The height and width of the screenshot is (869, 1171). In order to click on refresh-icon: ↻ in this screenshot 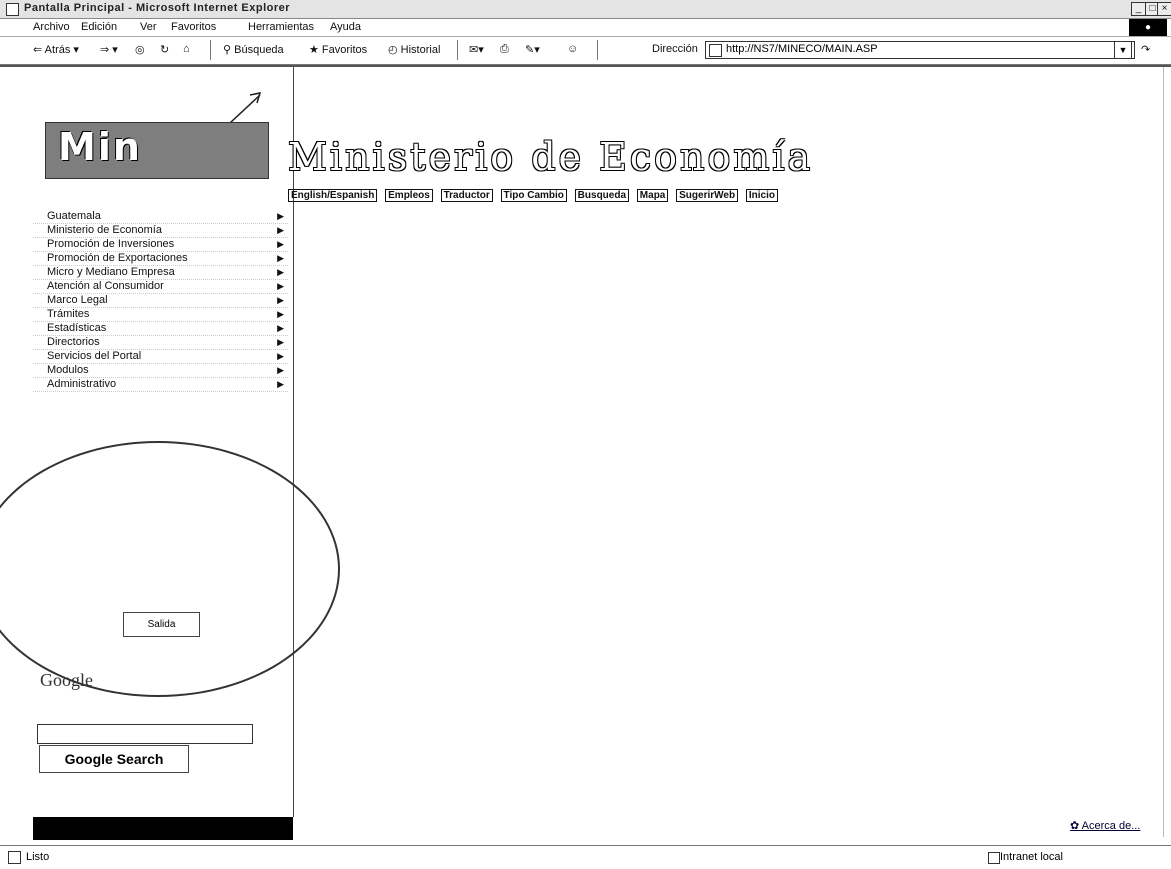, I will do `click(164, 49)`.